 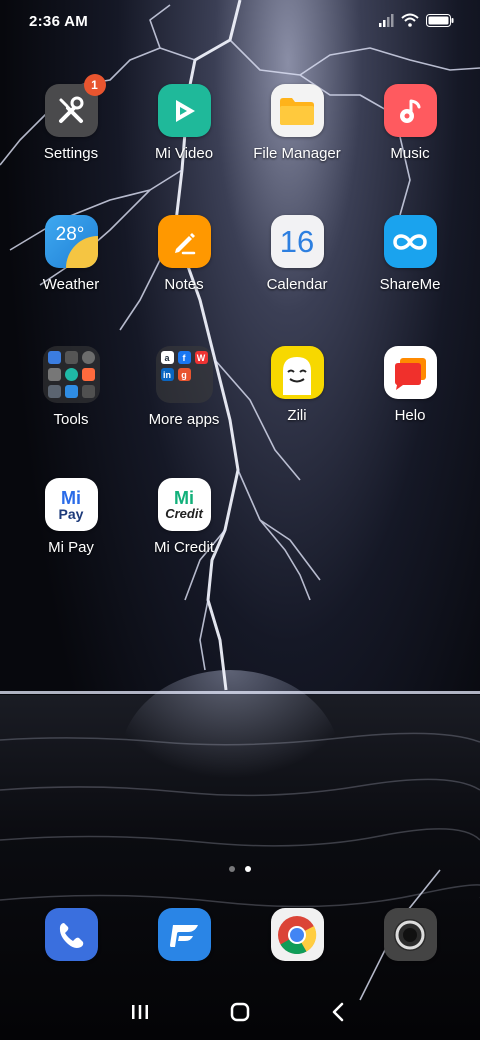 I want to click on signal-icon, so click(x=386, y=20).